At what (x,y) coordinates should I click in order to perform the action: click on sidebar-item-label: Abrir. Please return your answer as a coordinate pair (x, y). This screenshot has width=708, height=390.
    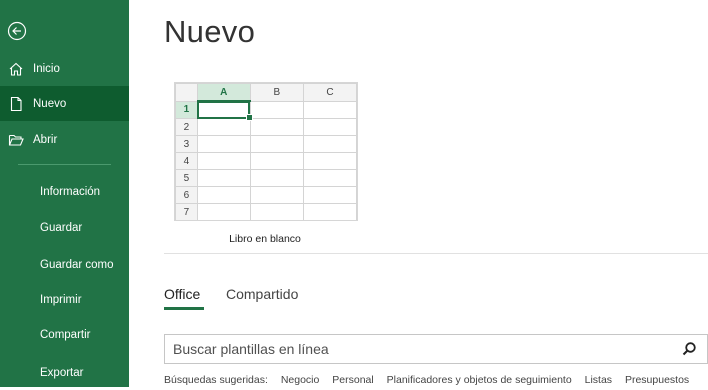
    Looking at the image, I should click on (45, 139).